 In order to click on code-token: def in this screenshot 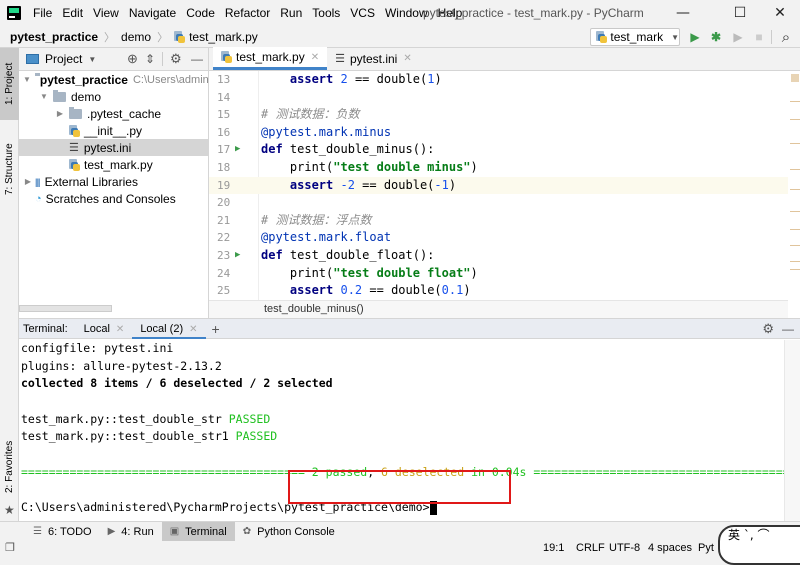, I will do `click(275, 149)`.